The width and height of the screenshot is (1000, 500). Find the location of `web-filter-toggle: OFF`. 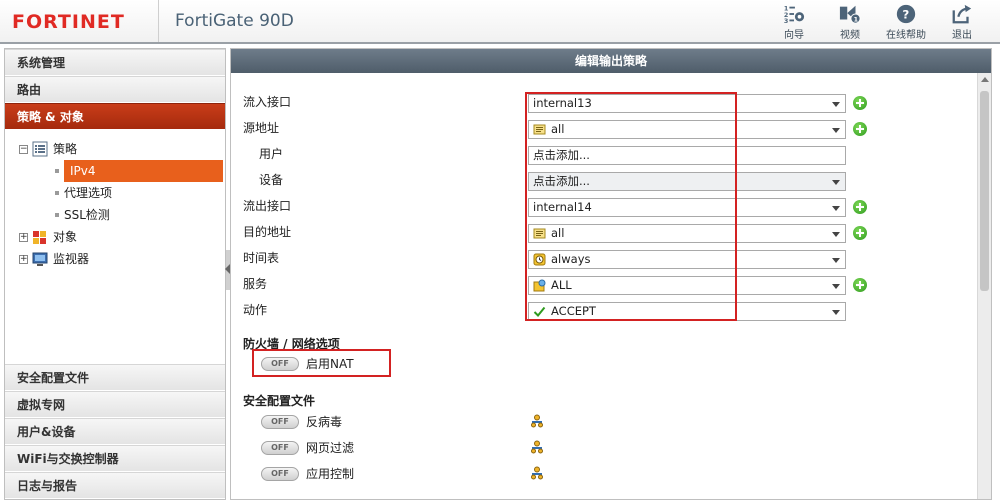

web-filter-toggle: OFF is located at coordinates (280, 448).